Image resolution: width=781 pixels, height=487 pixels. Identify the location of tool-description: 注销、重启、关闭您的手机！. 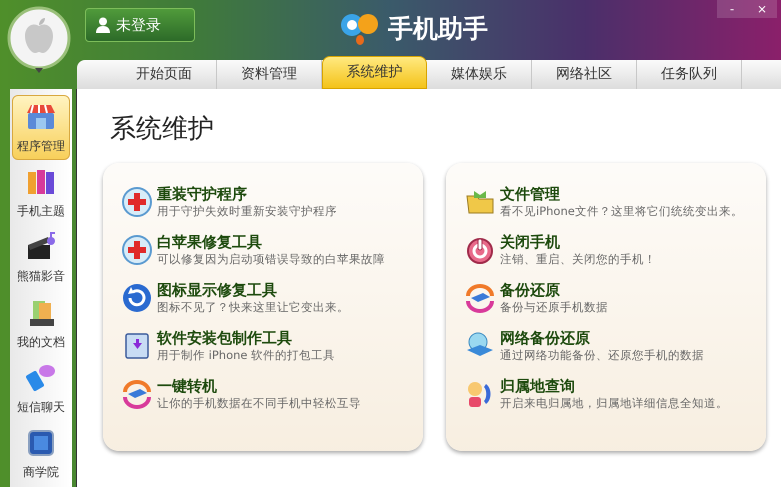
(578, 259).